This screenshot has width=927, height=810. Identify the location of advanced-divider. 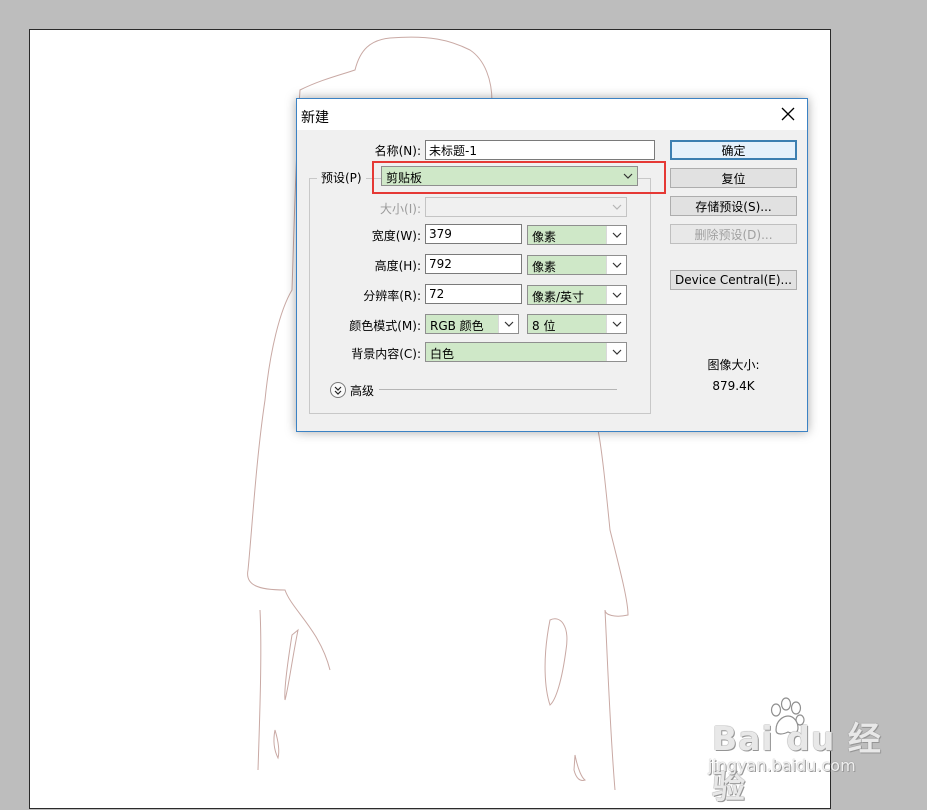
(498, 389).